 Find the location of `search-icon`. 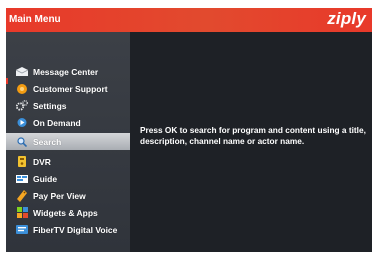

search-icon is located at coordinates (22, 142).